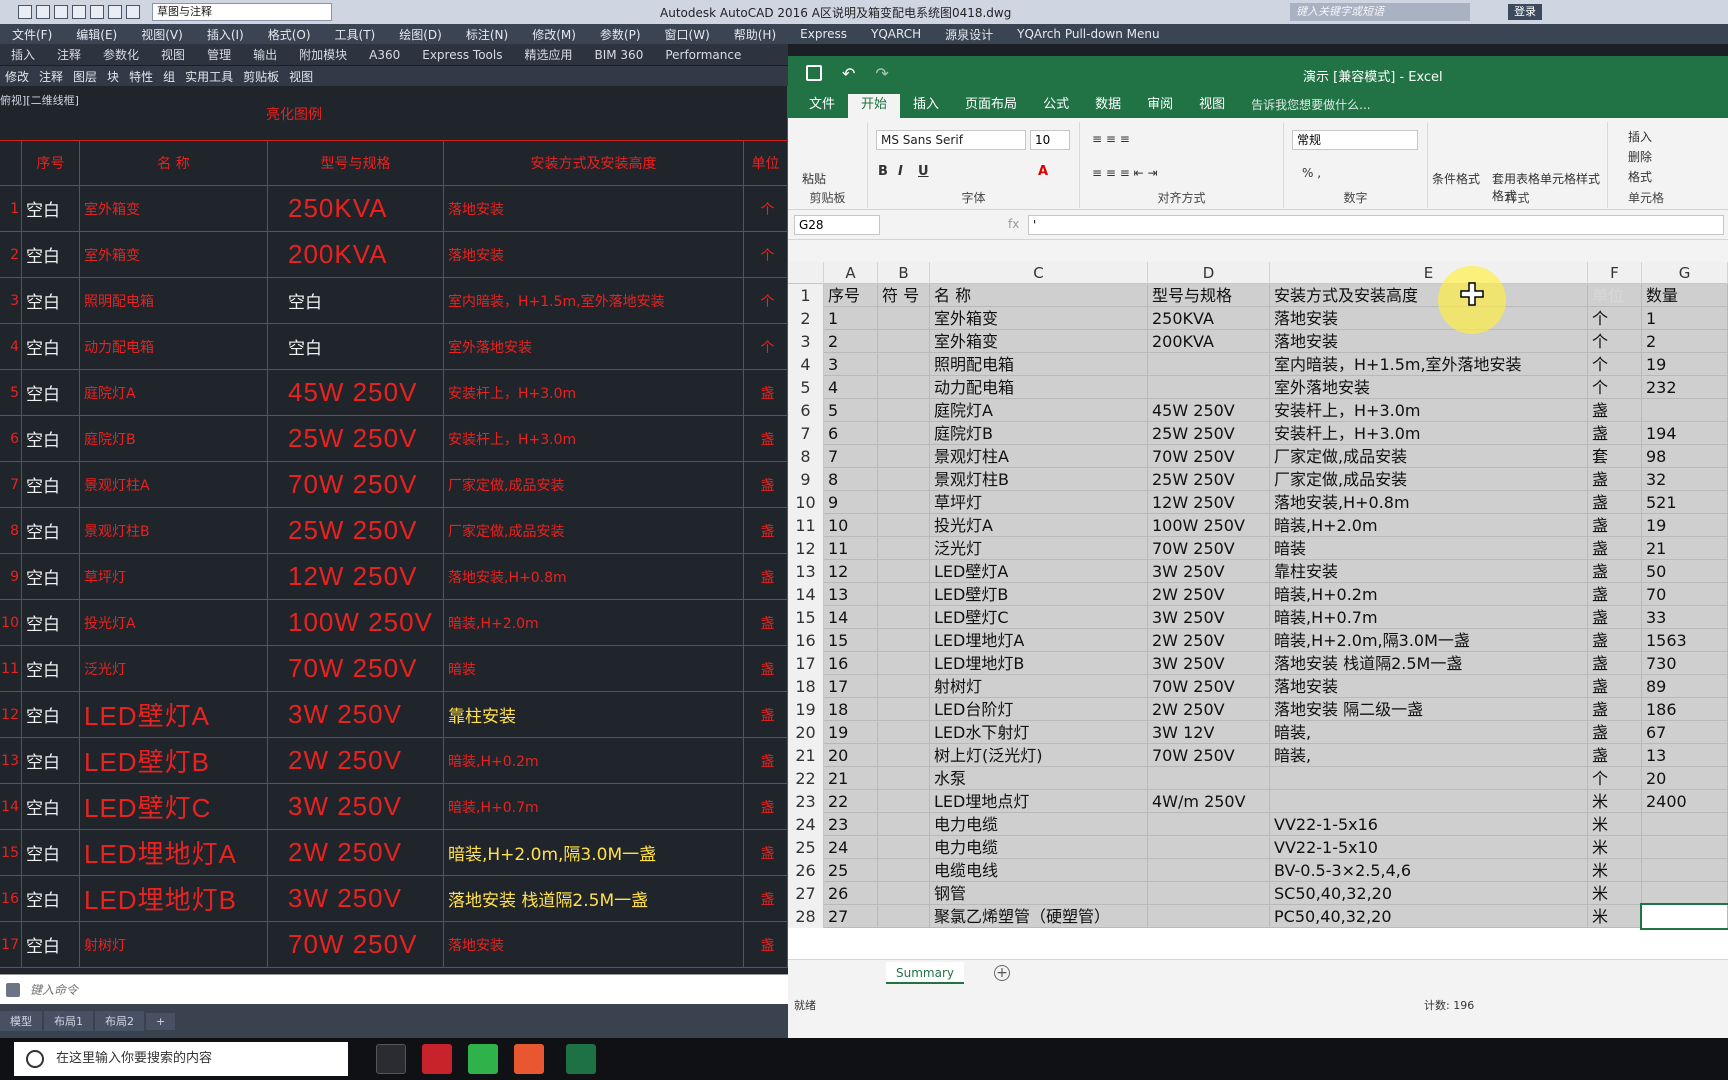 The width and height of the screenshot is (1728, 1080). I want to click on menu-item: YQARCH, so click(896, 34).